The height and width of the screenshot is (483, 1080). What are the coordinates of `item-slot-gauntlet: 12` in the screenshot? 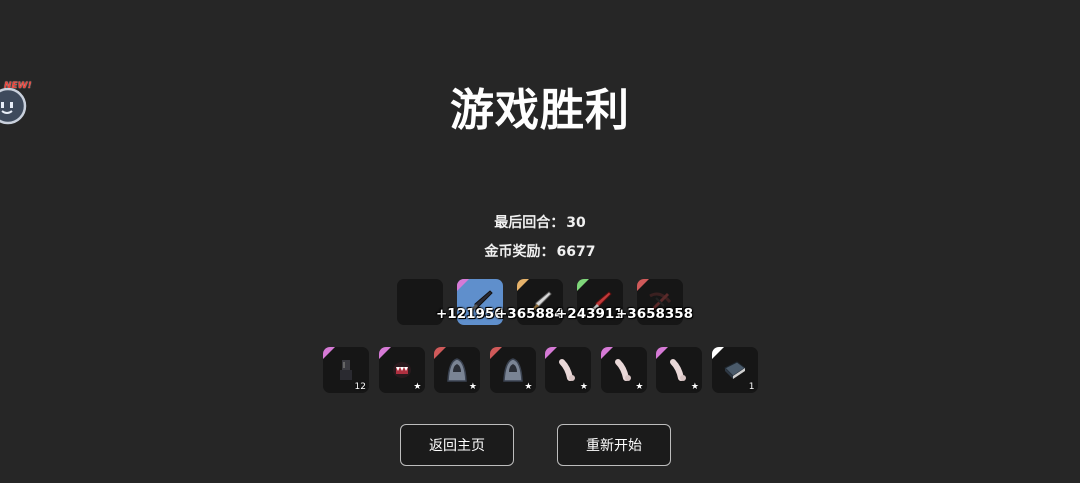 It's located at (346, 370).